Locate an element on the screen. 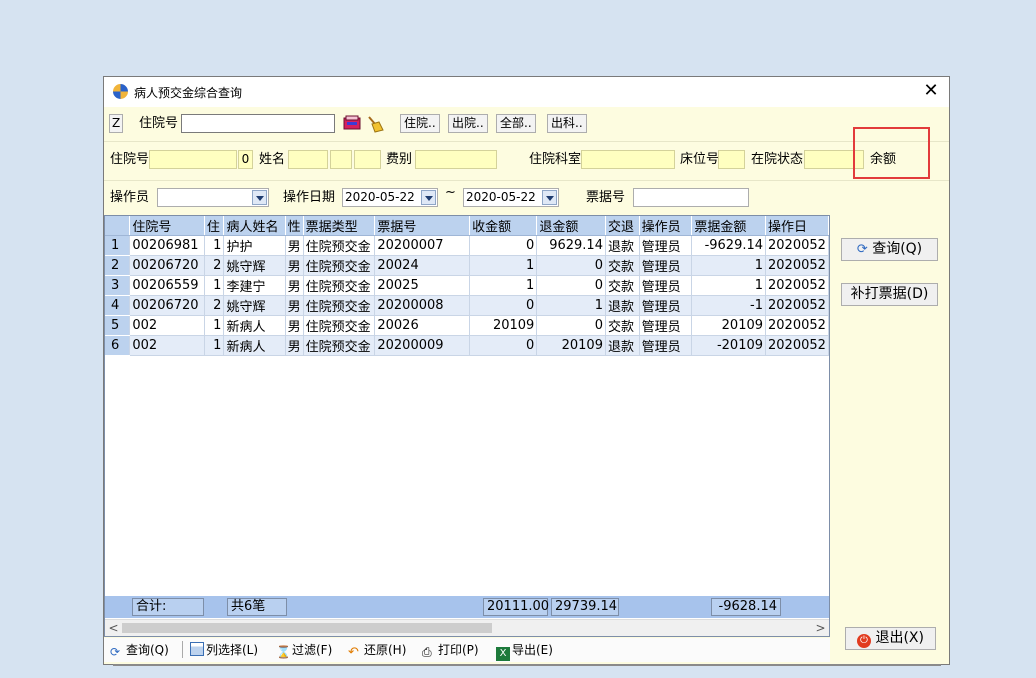  table-cell: 20200008 is located at coordinates (422, 305).